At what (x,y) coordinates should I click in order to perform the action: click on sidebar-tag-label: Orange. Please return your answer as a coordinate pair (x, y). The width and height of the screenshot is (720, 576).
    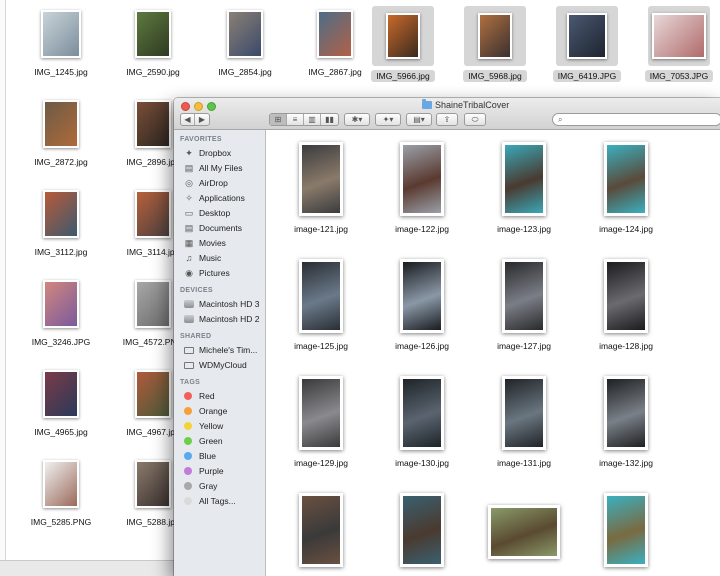
    Looking at the image, I should click on (213, 411).